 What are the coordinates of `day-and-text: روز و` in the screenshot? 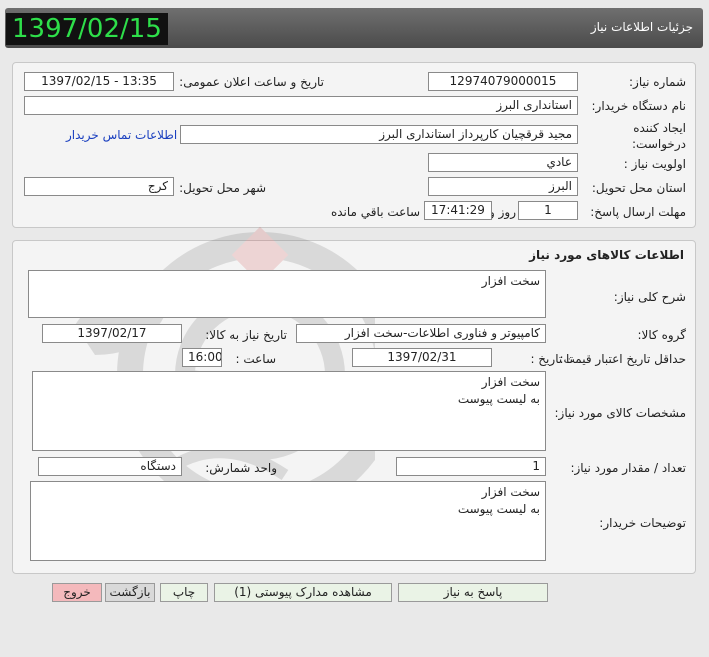 It's located at (502, 212).